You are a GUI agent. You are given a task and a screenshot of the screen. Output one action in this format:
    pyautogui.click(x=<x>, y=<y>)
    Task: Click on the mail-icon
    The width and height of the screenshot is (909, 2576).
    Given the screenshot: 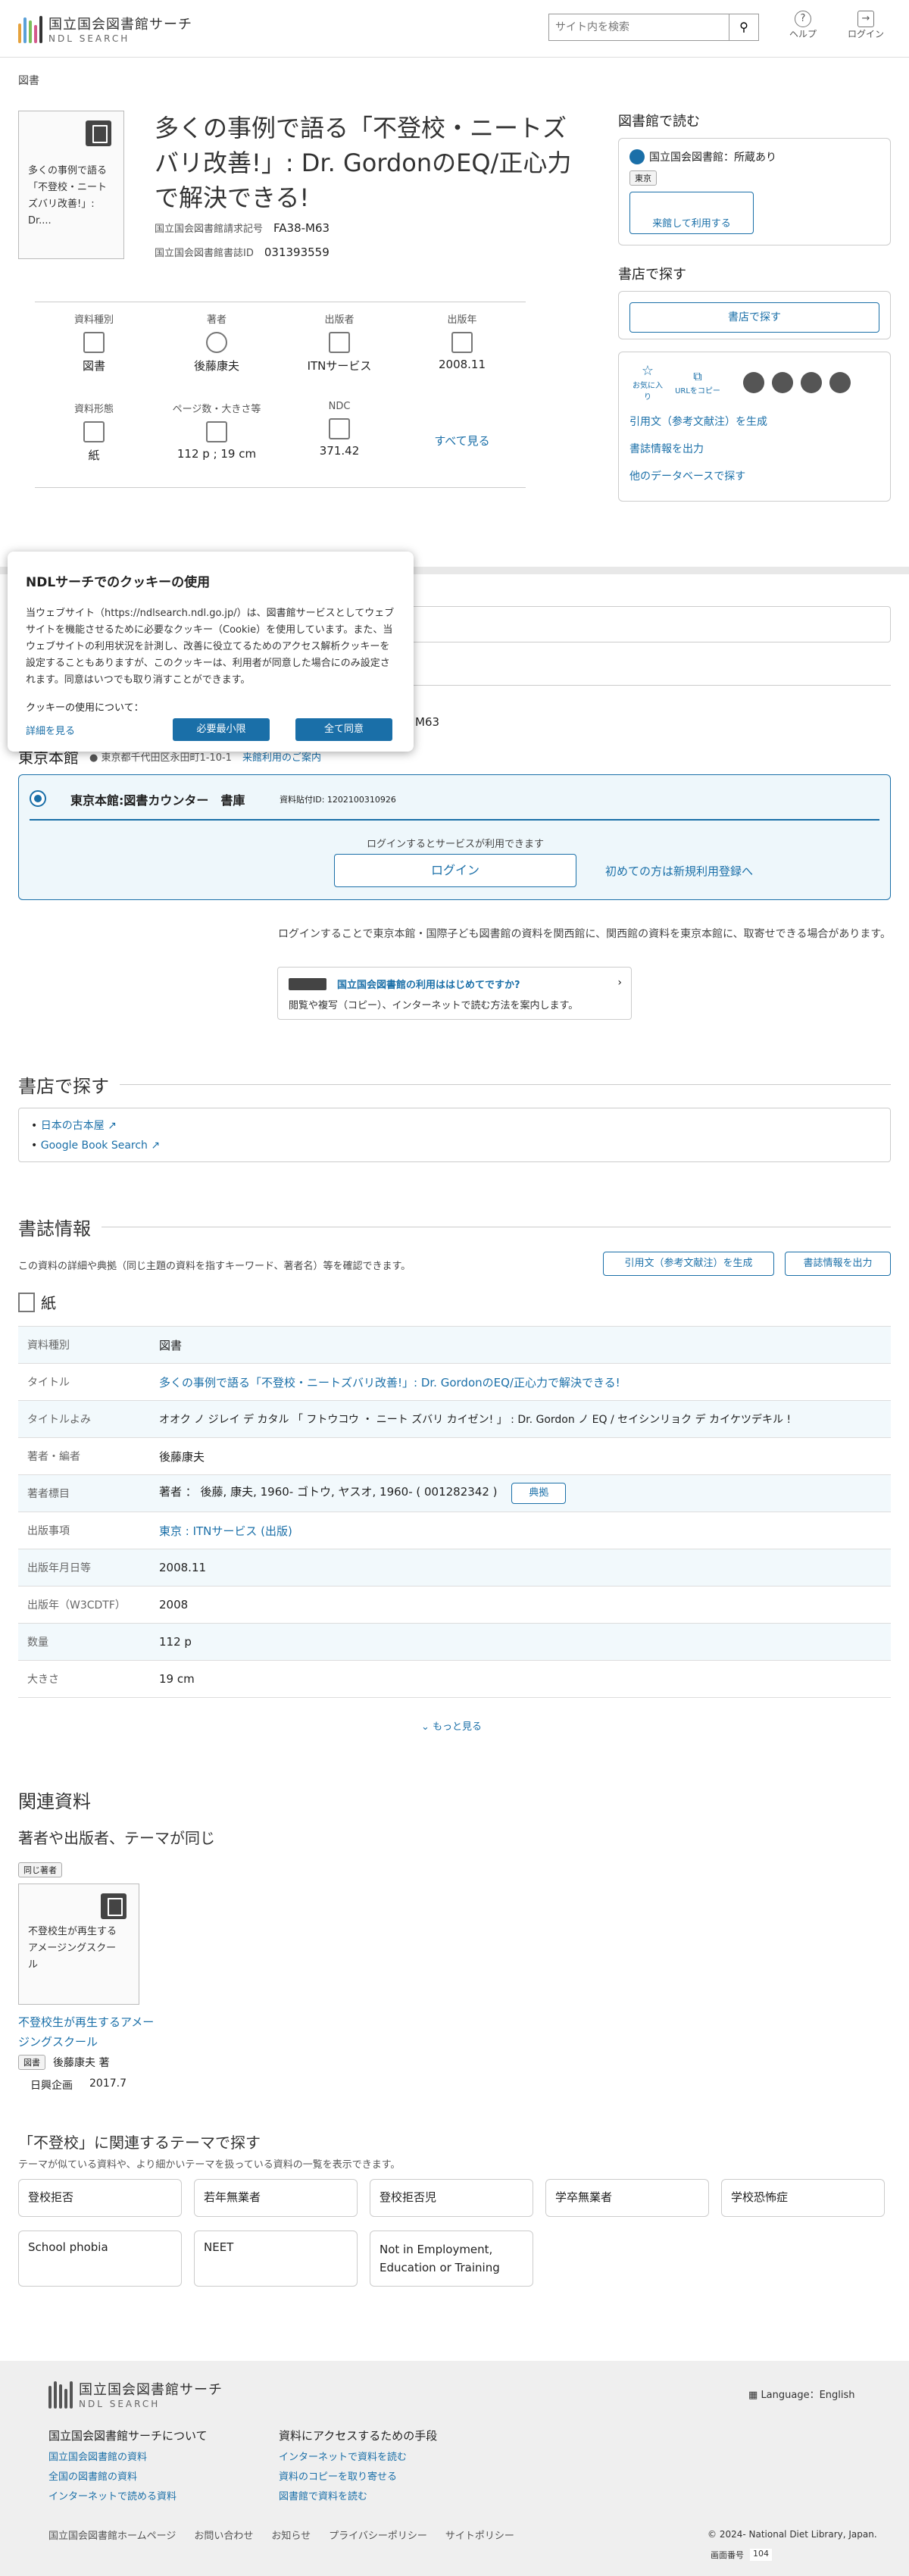 What is the action you would take?
    pyautogui.click(x=840, y=382)
    